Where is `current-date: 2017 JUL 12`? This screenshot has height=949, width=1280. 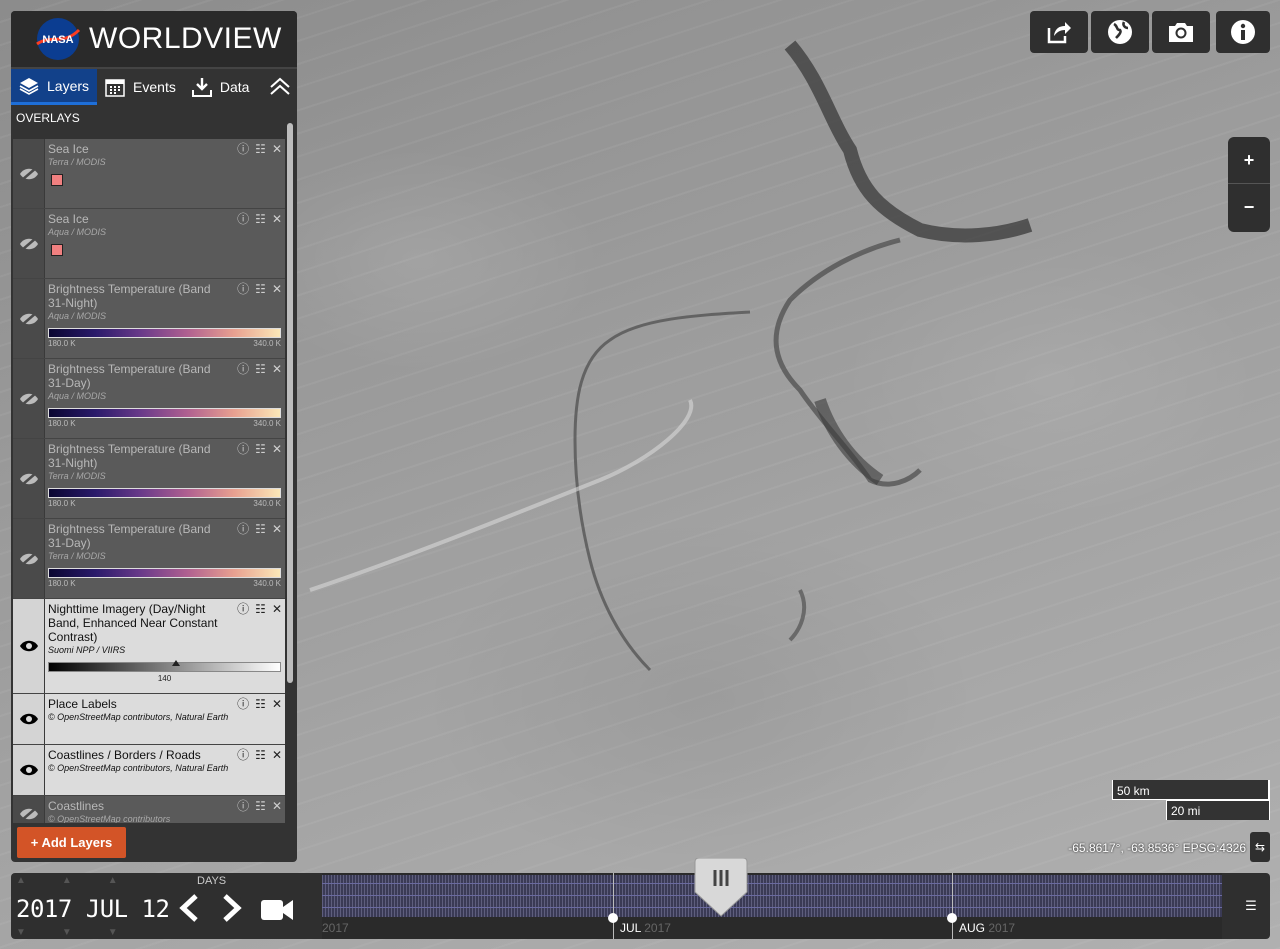
current-date: 2017 JUL 12 is located at coordinates (93, 909).